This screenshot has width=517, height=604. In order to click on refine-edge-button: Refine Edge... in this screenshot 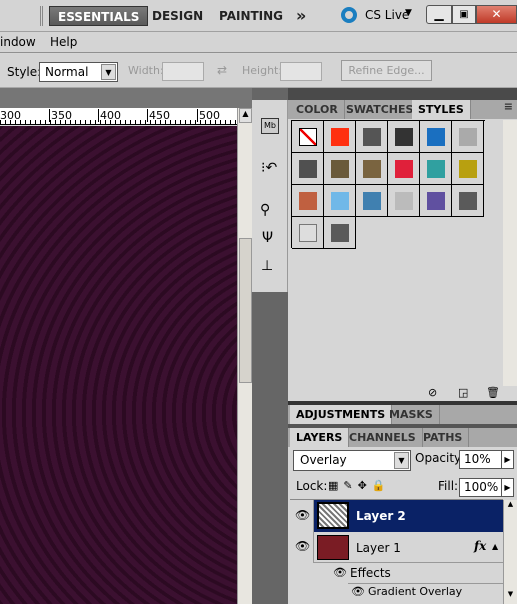, I will do `click(386, 70)`.